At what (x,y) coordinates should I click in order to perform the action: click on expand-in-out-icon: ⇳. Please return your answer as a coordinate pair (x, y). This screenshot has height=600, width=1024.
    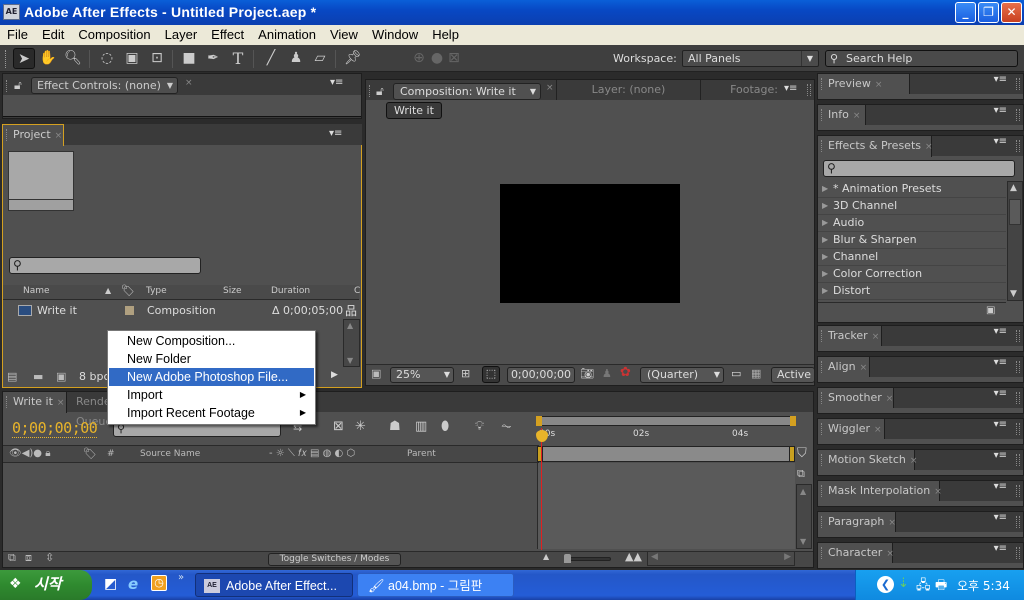
    Looking at the image, I should click on (49, 557).